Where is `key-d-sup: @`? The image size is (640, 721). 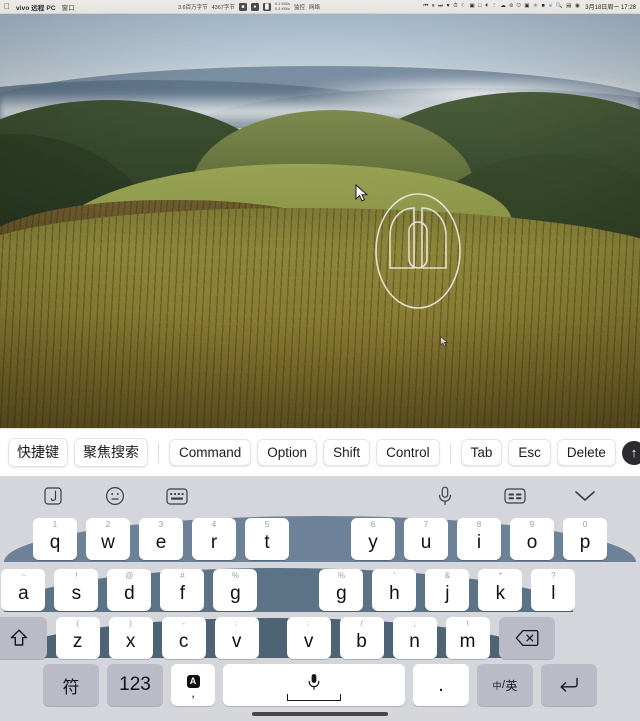 key-d-sup: @ is located at coordinates (129, 575).